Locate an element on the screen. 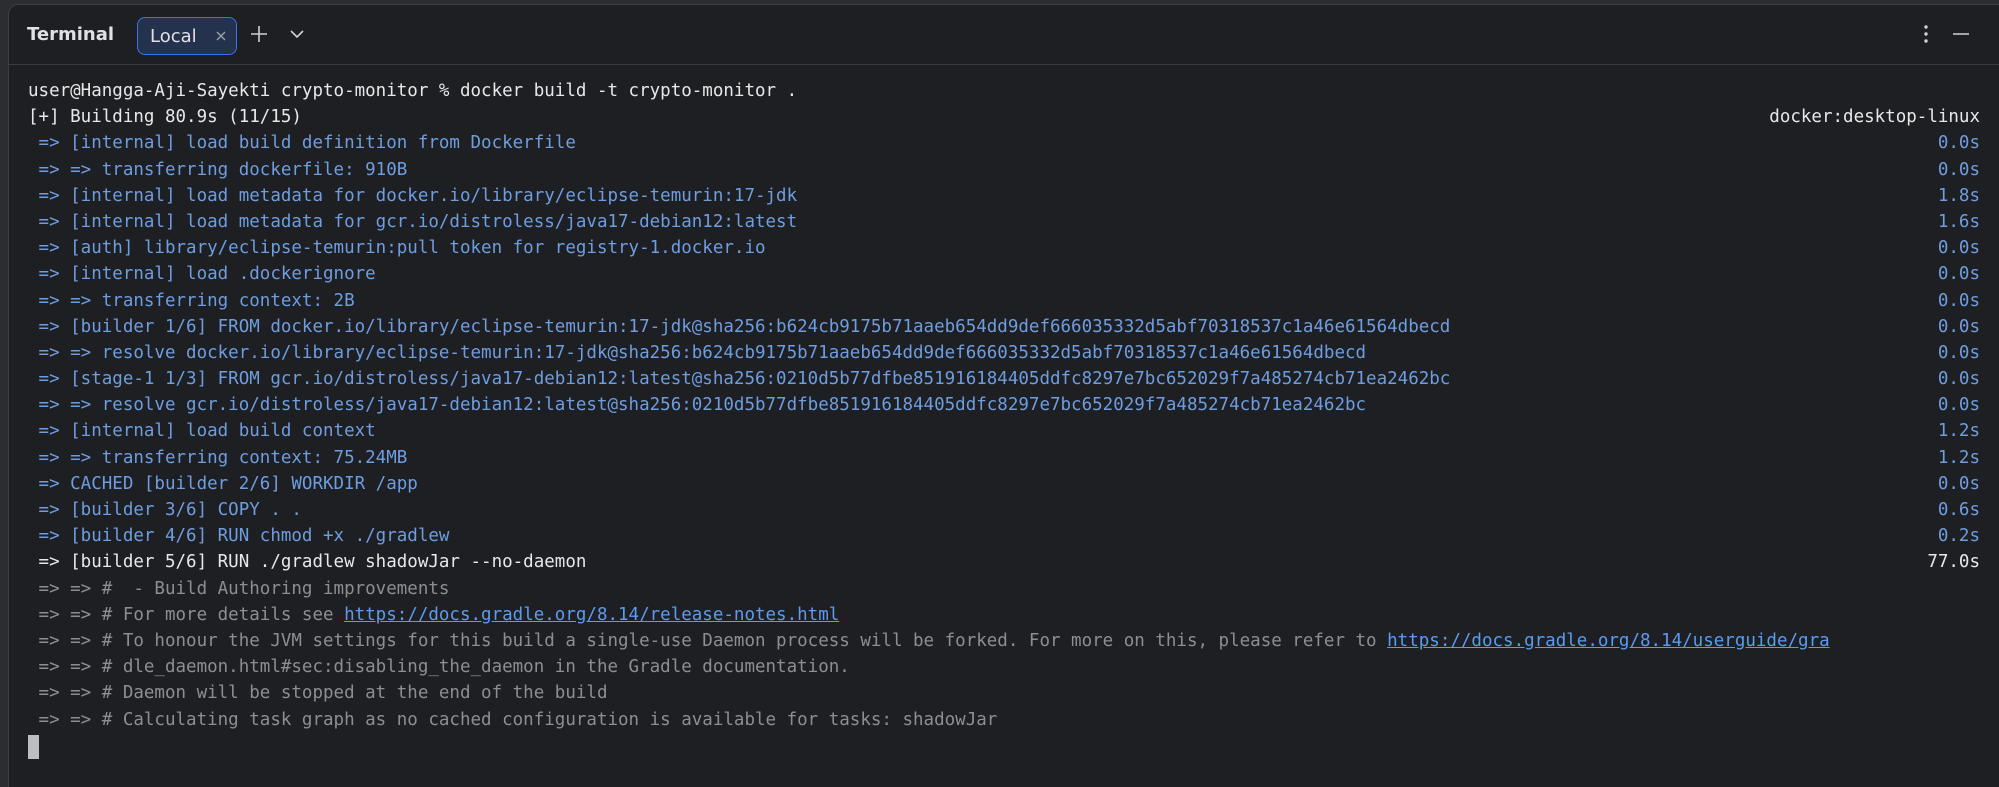 This screenshot has height=787, width=1999. build-step-text: => [builder 4/6] RUN chmod +x ./gradlew is located at coordinates (239, 536).